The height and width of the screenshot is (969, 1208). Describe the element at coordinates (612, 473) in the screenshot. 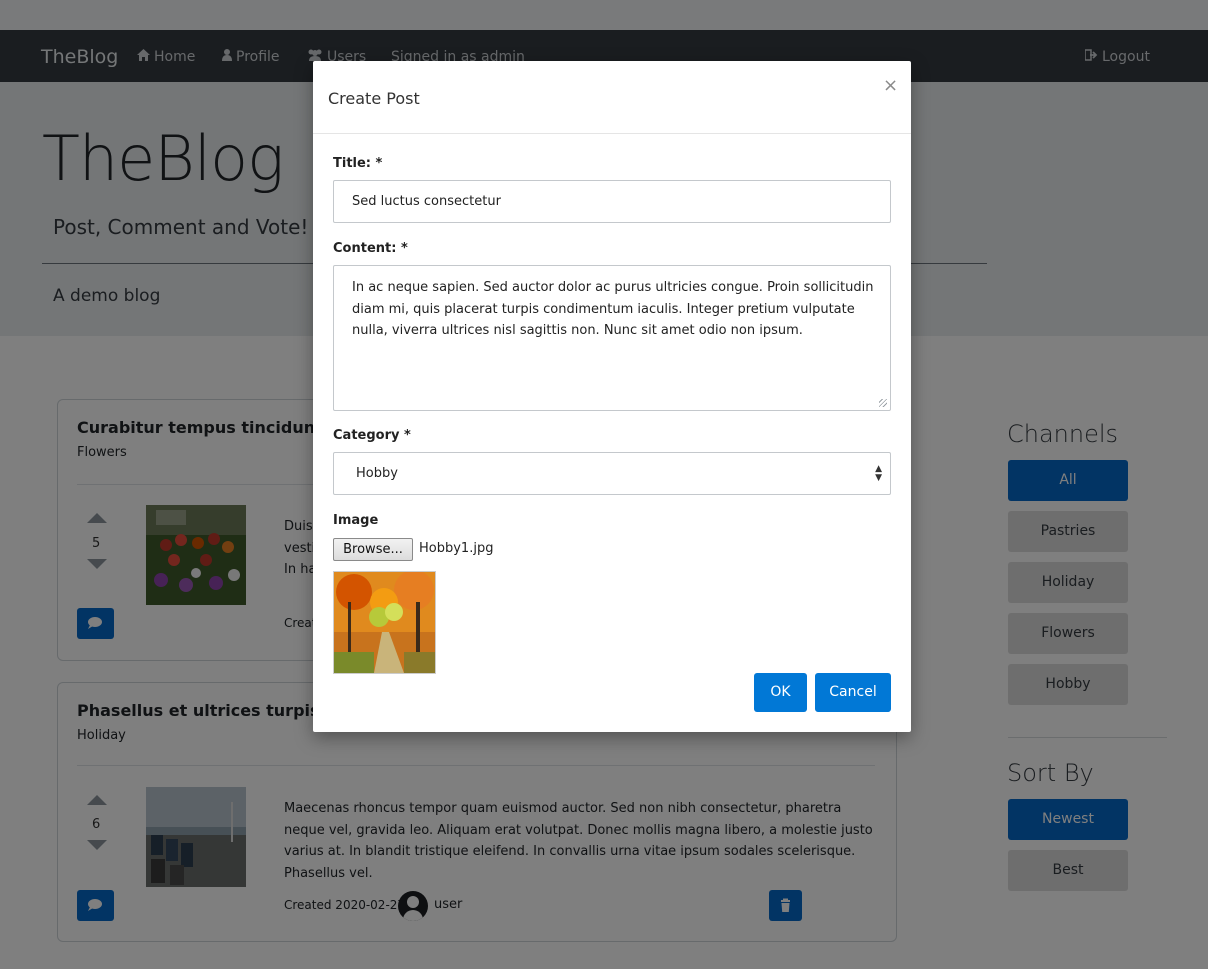

I see `category-select: Hobby ▲ ▼` at that location.